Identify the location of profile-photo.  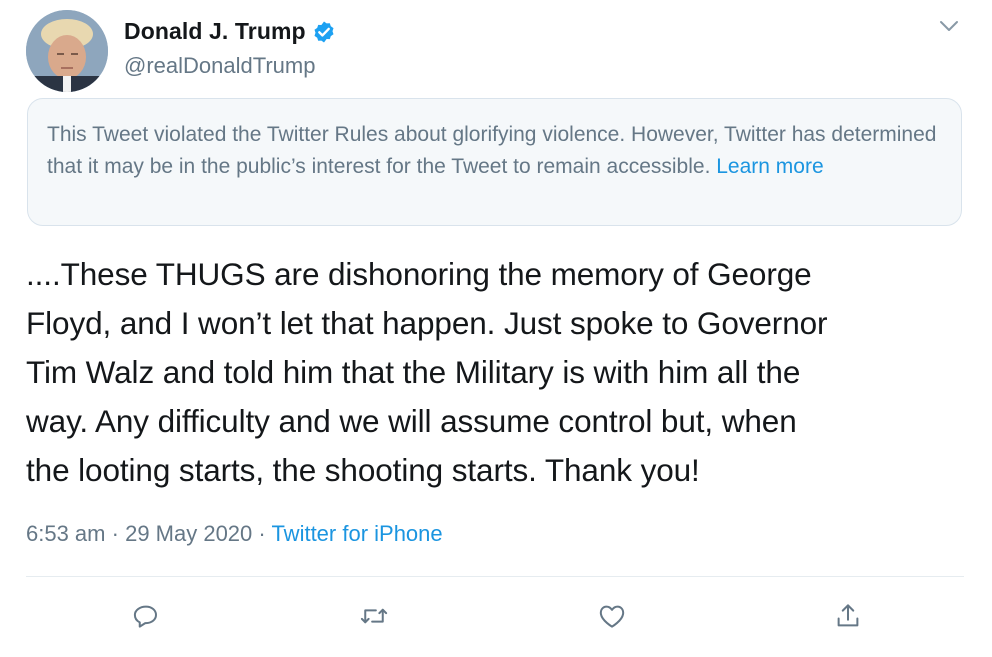
(67, 51).